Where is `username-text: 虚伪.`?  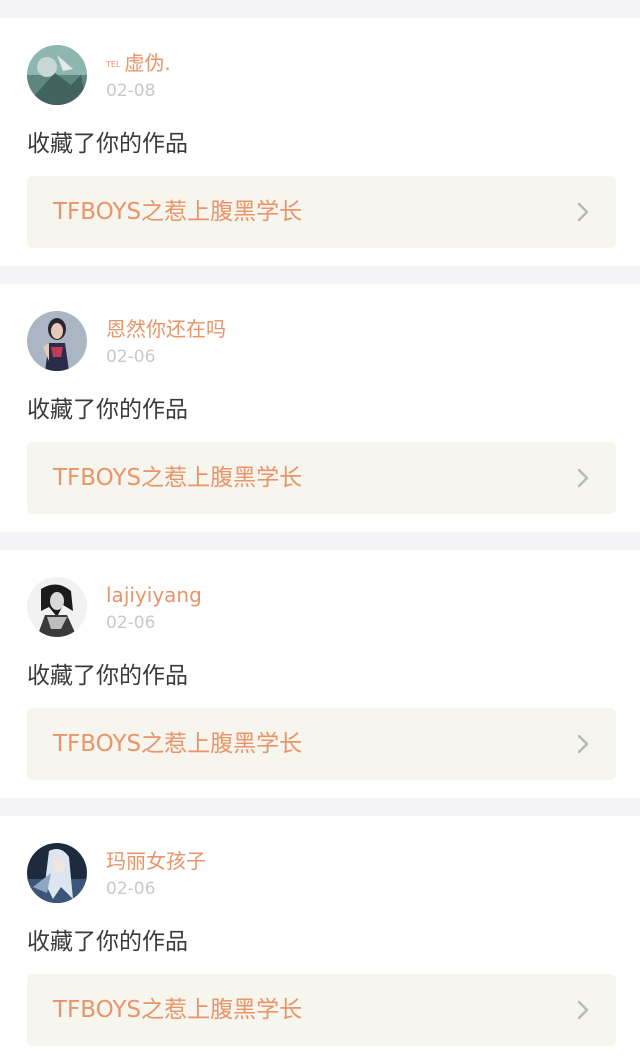
username-text: 虚伪. is located at coordinates (147, 63).